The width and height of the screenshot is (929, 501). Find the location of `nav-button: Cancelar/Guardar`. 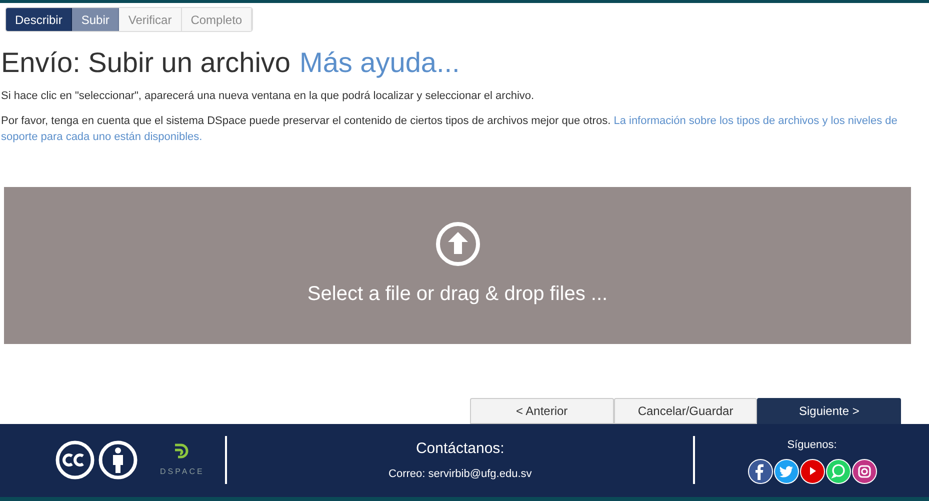

nav-button: Cancelar/Guardar is located at coordinates (686, 411).